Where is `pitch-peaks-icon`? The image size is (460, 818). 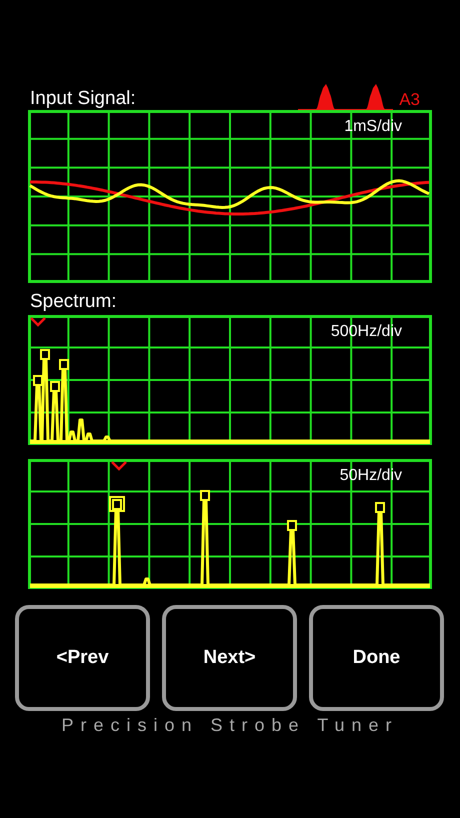
pitch-peaks-icon is located at coordinates (346, 97).